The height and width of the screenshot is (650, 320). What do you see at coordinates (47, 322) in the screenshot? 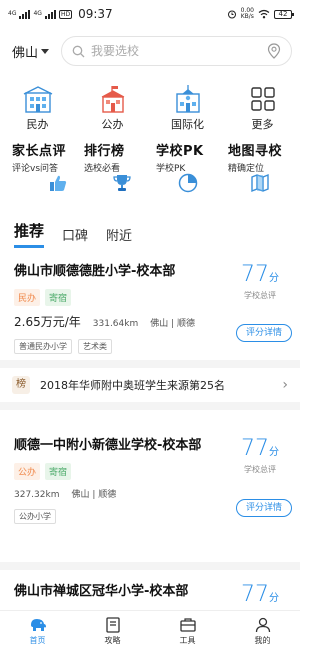
I see `school-price: 2.65万元/年` at bounding box center [47, 322].